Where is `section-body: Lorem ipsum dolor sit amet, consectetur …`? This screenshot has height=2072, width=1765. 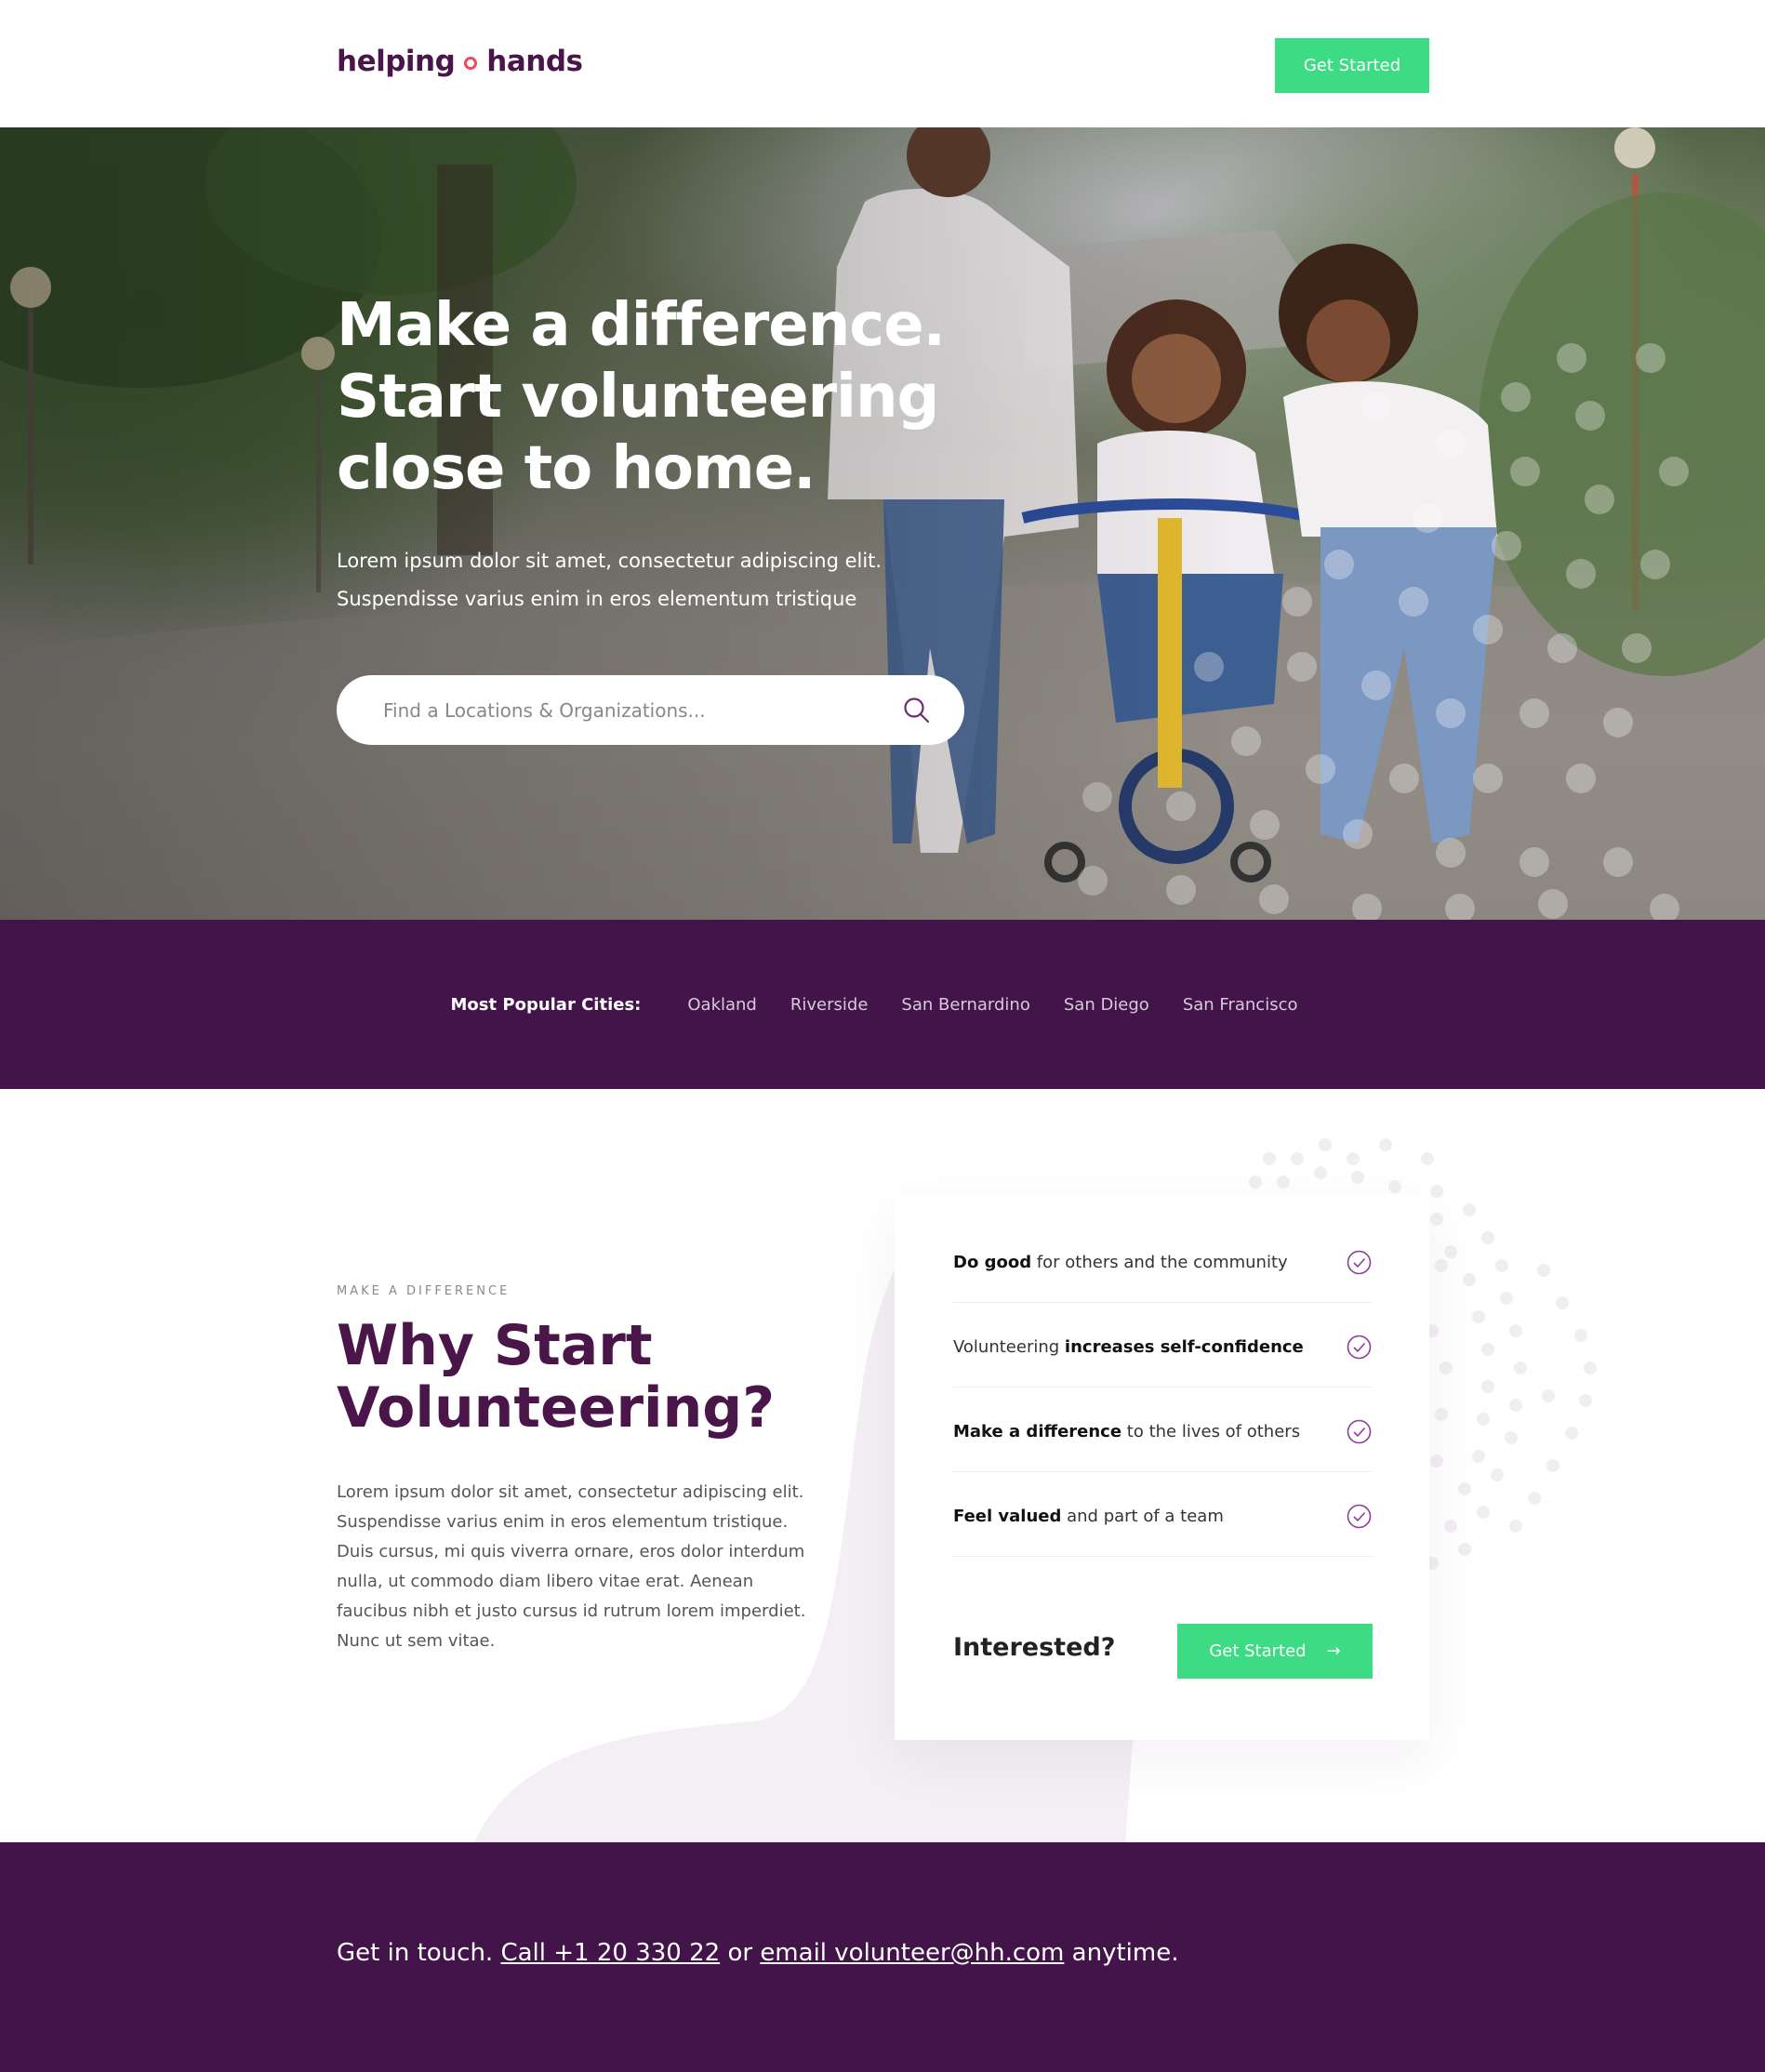 section-body: Lorem ipsum dolor sit amet, consectetur … is located at coordinates (571, 1566).